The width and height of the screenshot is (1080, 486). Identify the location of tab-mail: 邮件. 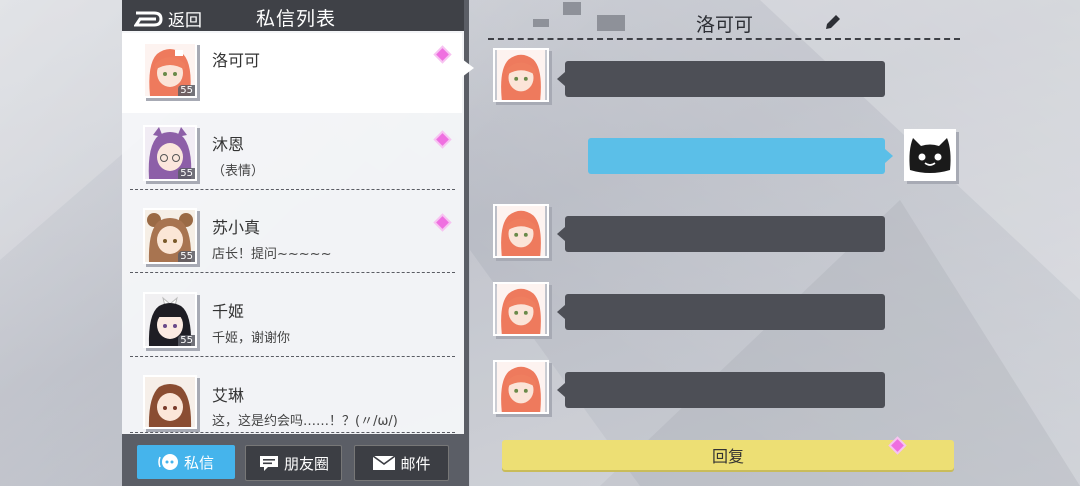
(401, 463).